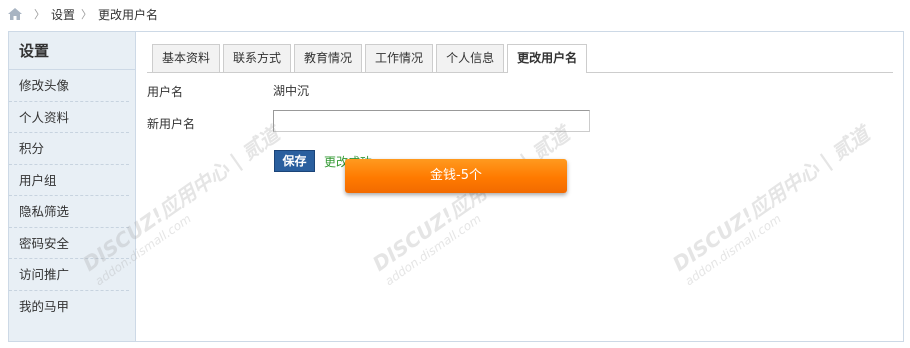 The height and width of the screenshot is (348, 910). What do you see at coordinates (294, 161) in the screenshot?
I see `save-button: 保存` at bounding box center [294, 161].